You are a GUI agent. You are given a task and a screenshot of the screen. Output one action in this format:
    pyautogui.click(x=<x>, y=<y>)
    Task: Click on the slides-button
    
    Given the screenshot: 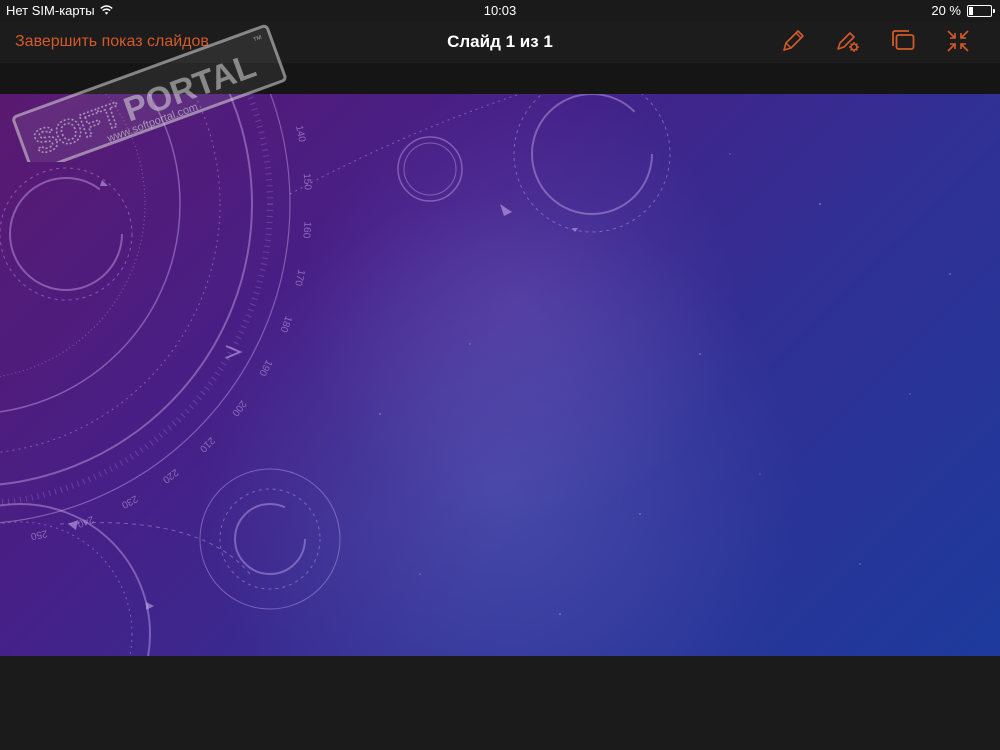 What is the action you would take?
    pyautogui.click(x=903, y=43)
    